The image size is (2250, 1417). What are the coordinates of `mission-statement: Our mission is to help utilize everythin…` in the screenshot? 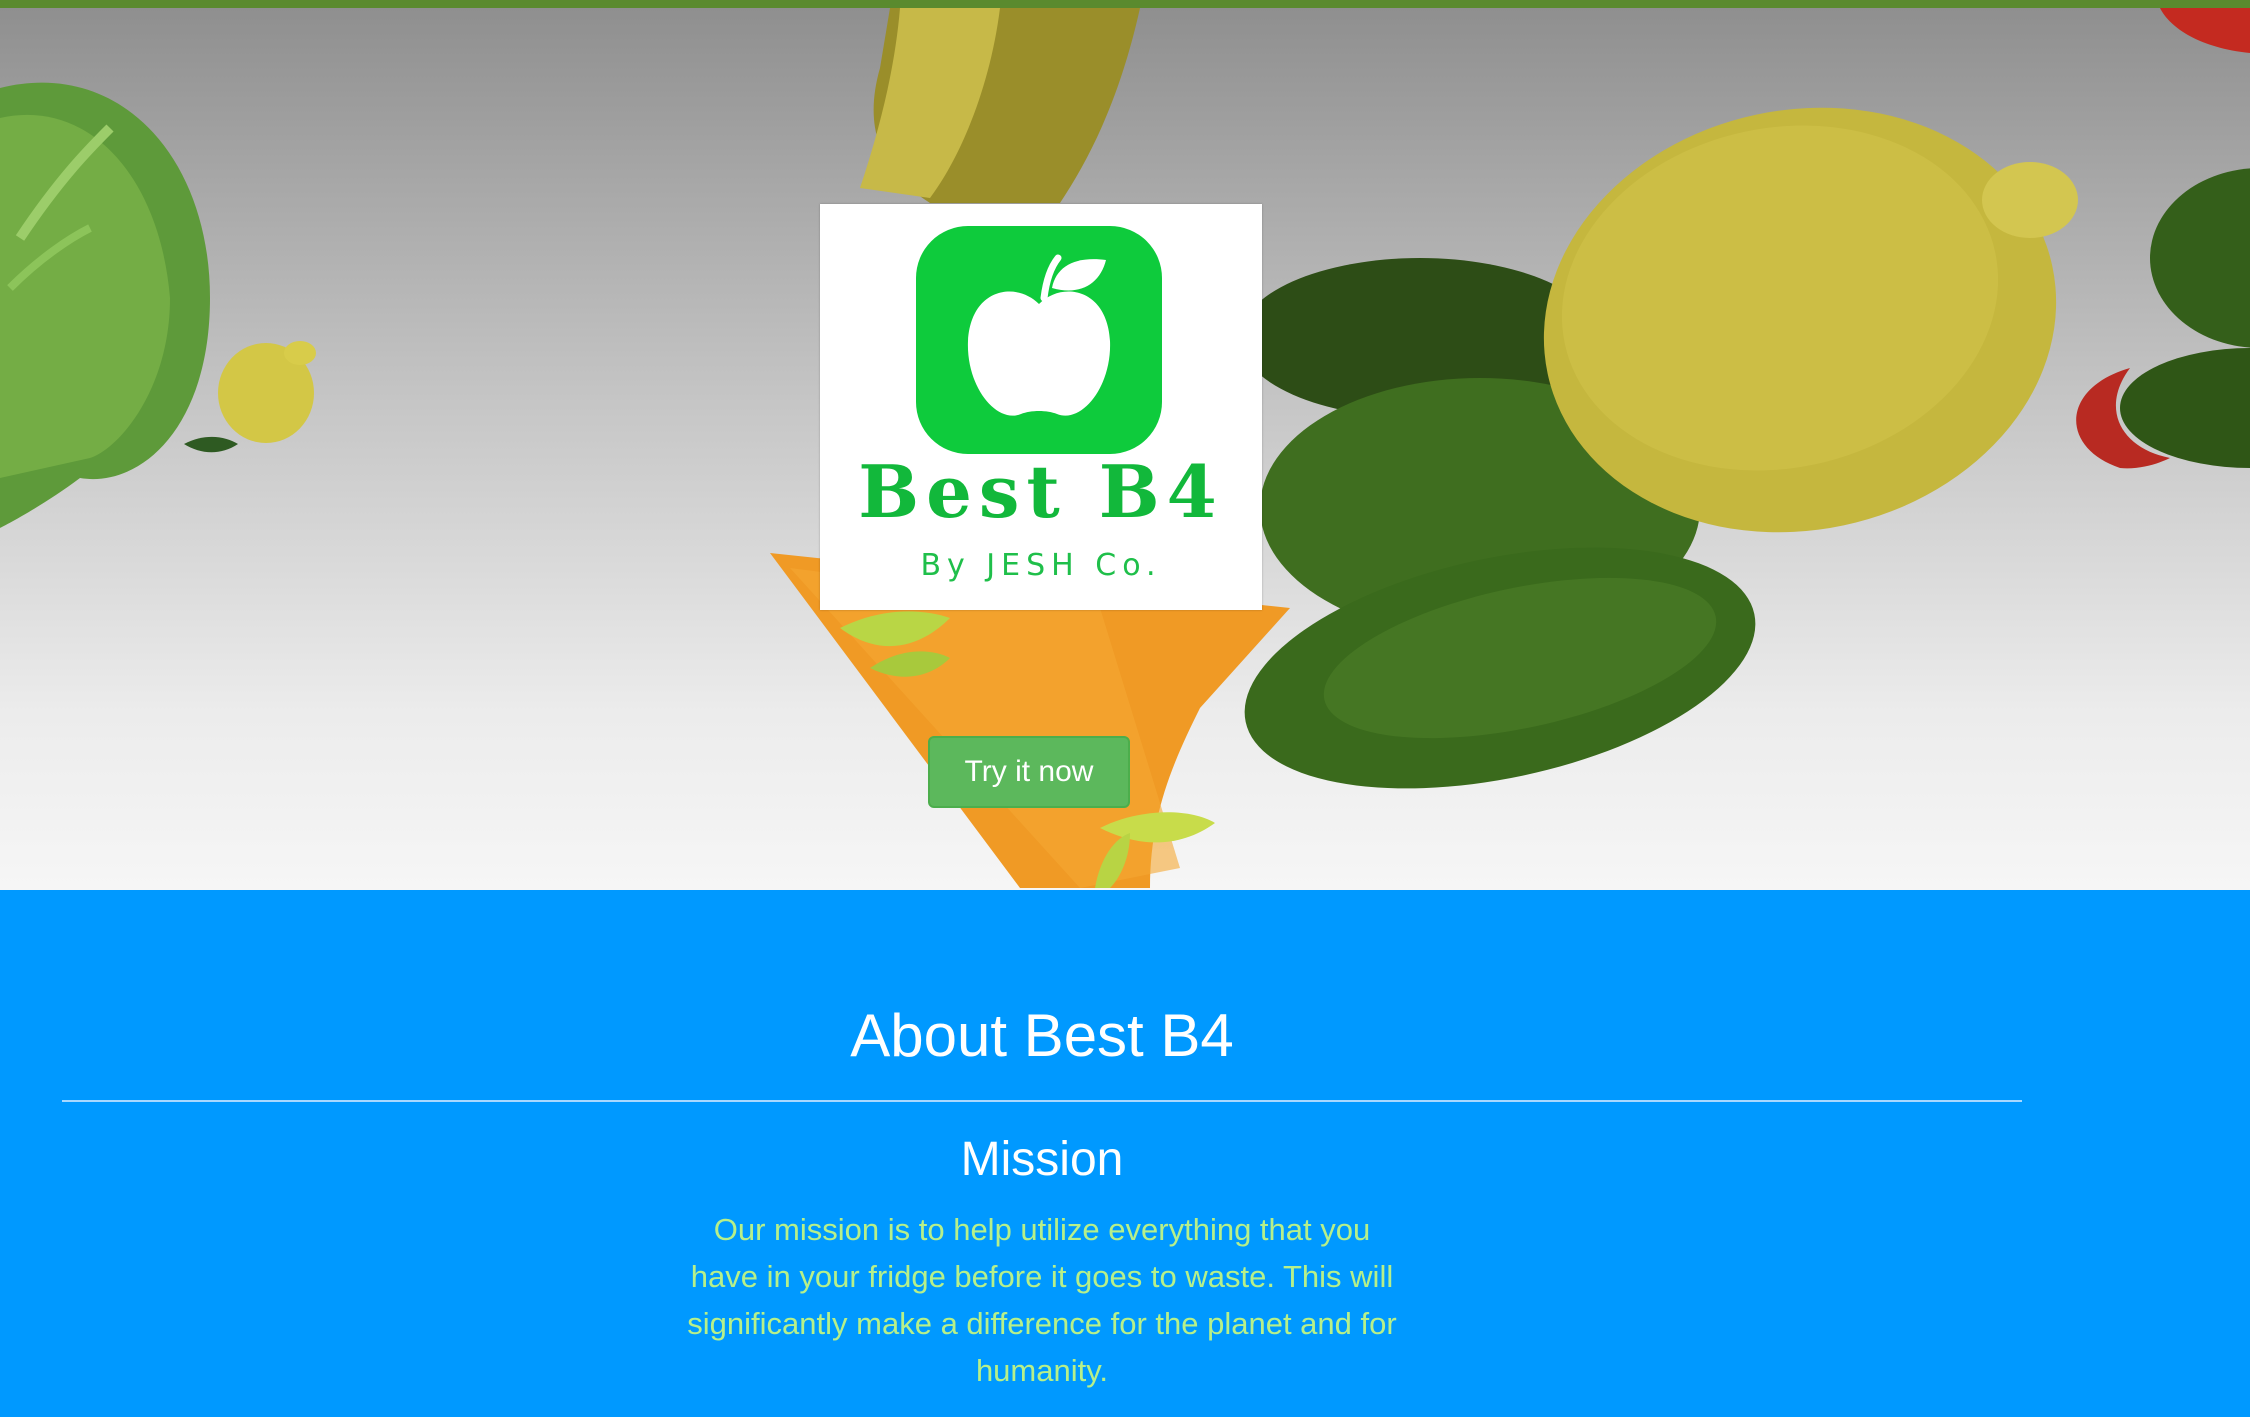 It's located at (1042, 1300).